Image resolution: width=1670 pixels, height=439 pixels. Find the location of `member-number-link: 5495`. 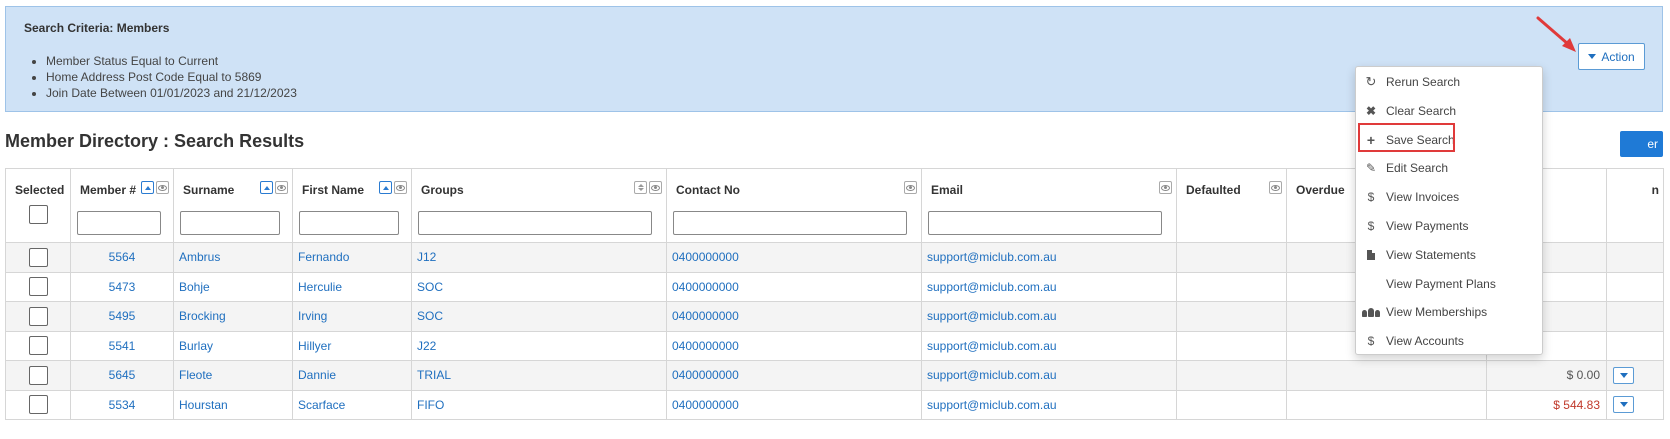

member-number-link: 5495 is located at coordinates (122, 316).